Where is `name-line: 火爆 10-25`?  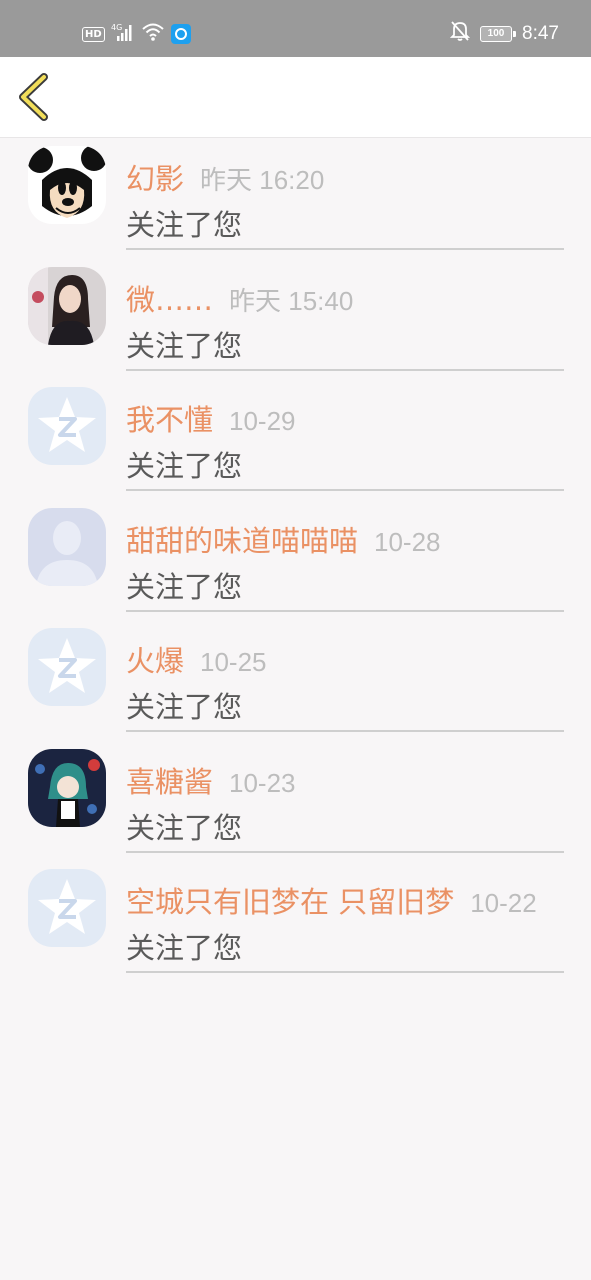
name-line: 火爆 10-25 is located at coordinates (196, 659).